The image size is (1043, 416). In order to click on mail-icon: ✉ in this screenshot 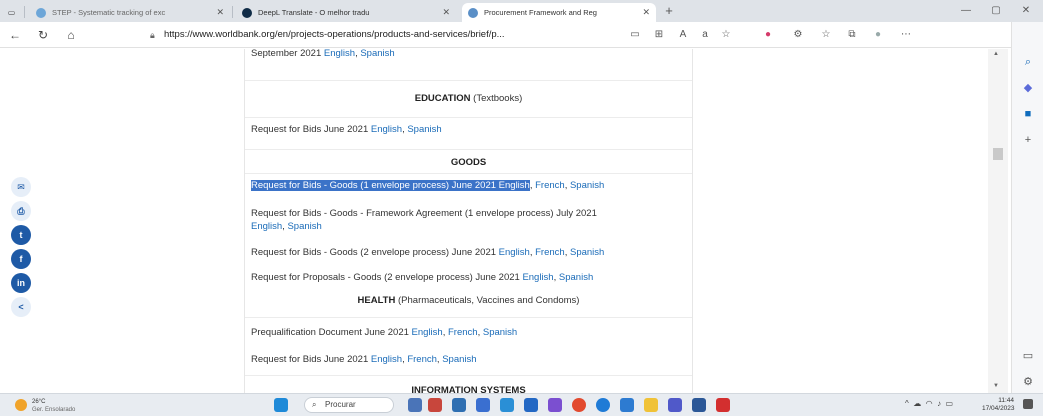, I will do `click(21, 187)`.